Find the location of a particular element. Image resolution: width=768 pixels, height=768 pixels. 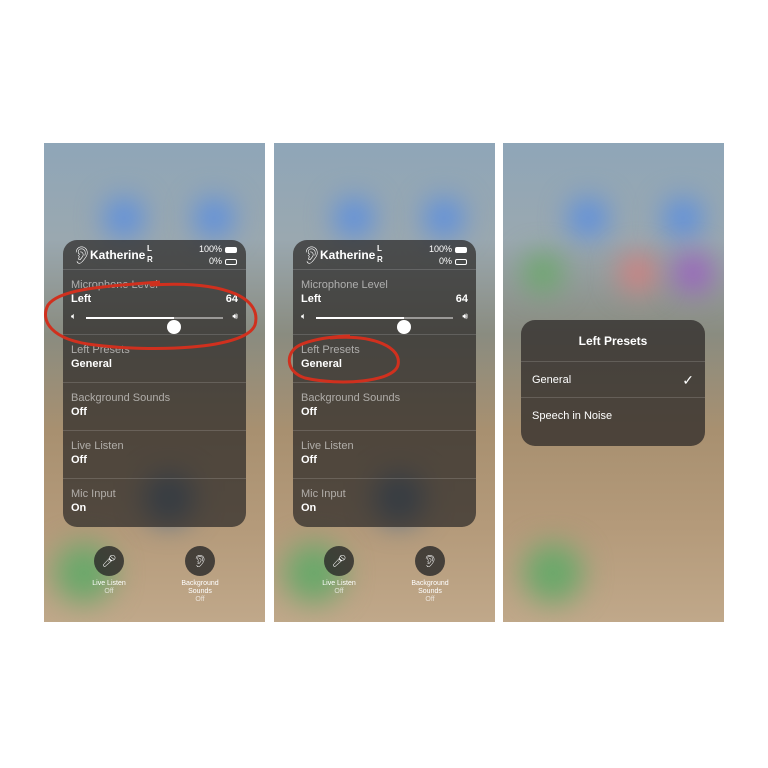

dialog-title: Left Presets is located at coordinates (613, 341).